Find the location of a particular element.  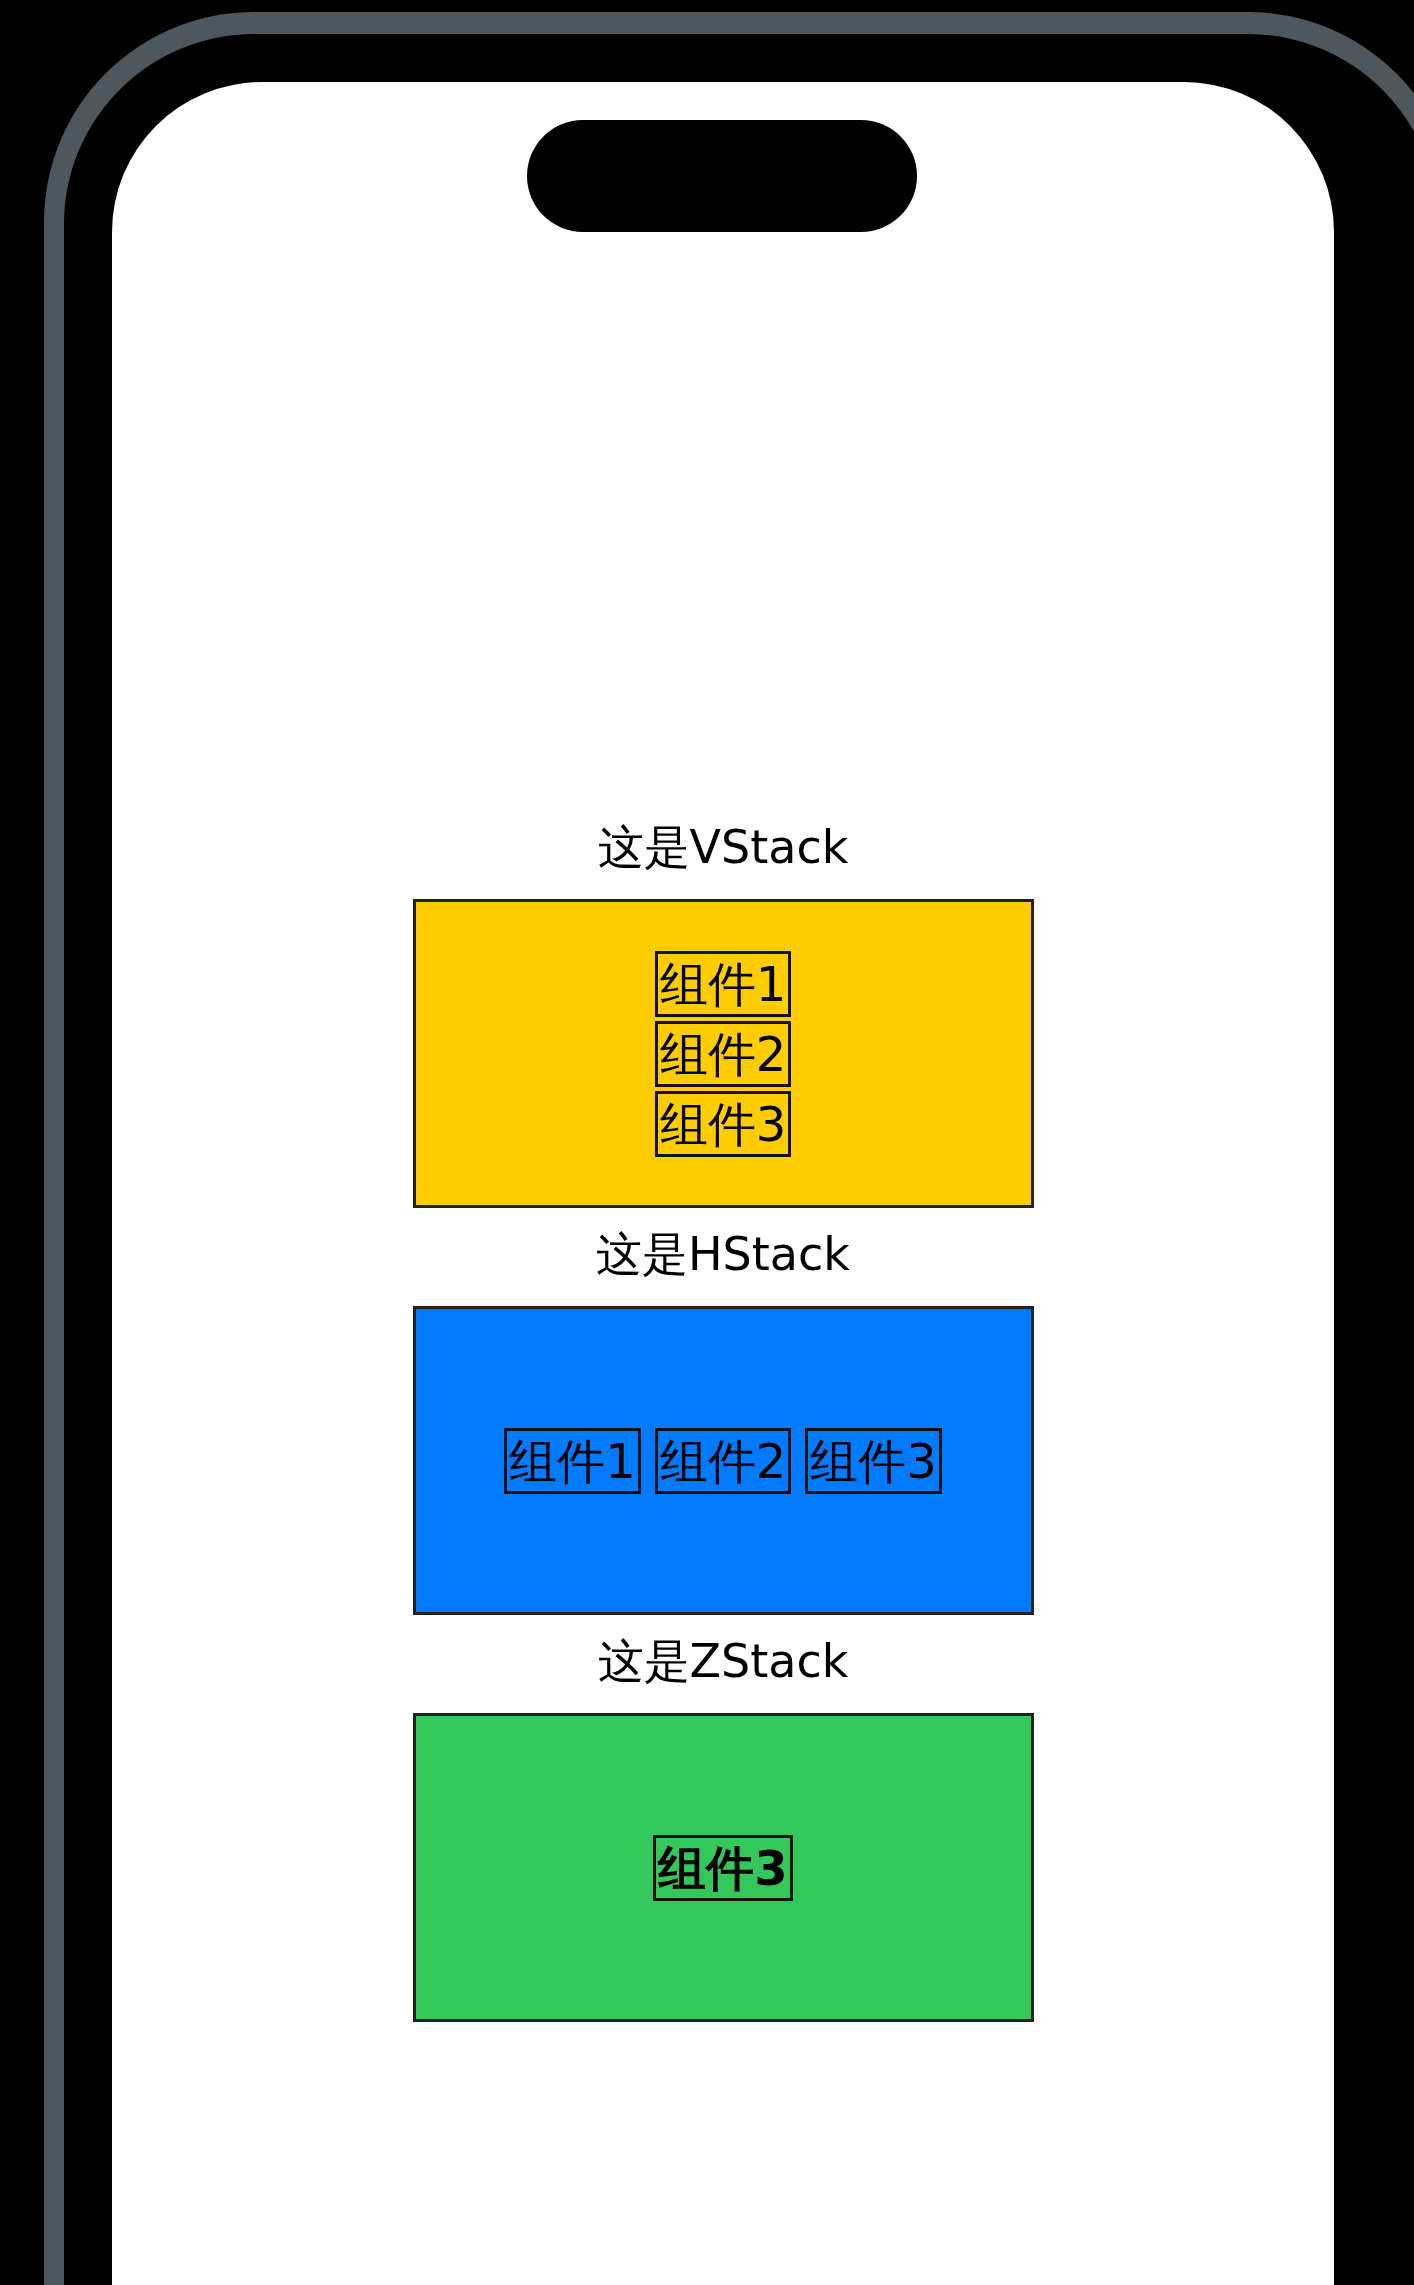

section-title: 这是VStack is located at coordinates (723, 847).